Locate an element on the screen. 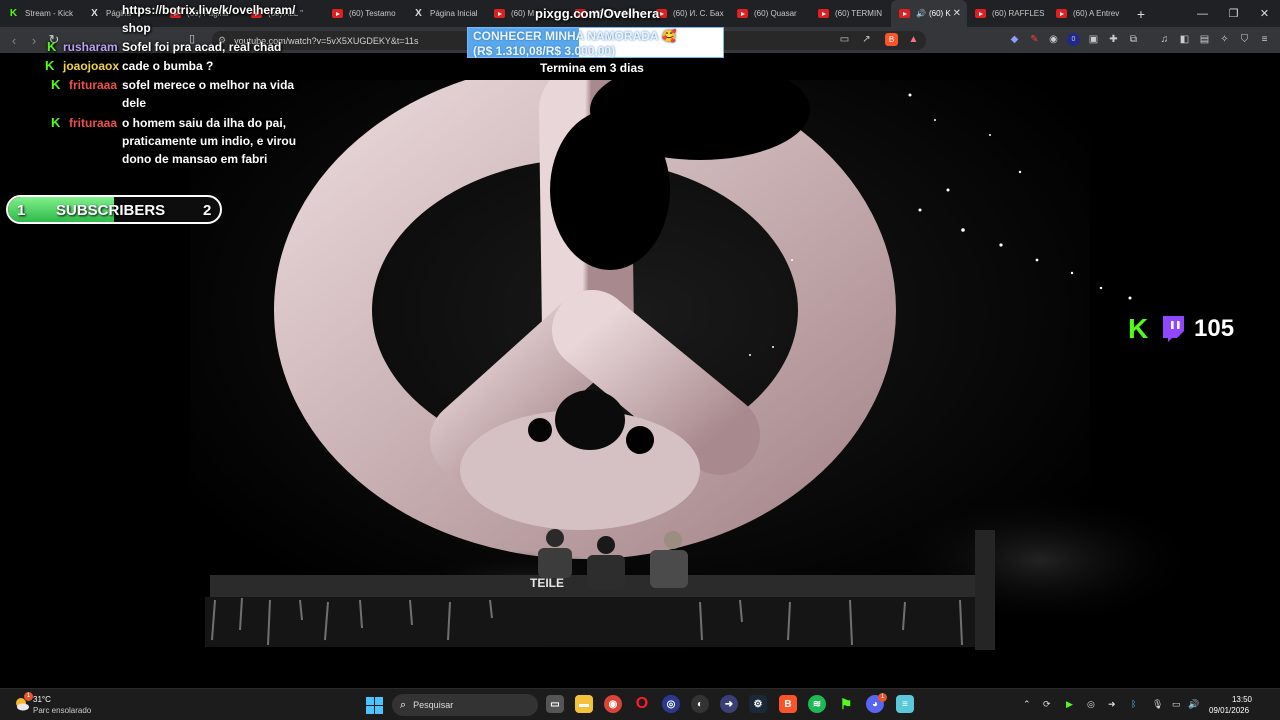  tray-share-icon: ➜ is located at coordinates (1112, 704).